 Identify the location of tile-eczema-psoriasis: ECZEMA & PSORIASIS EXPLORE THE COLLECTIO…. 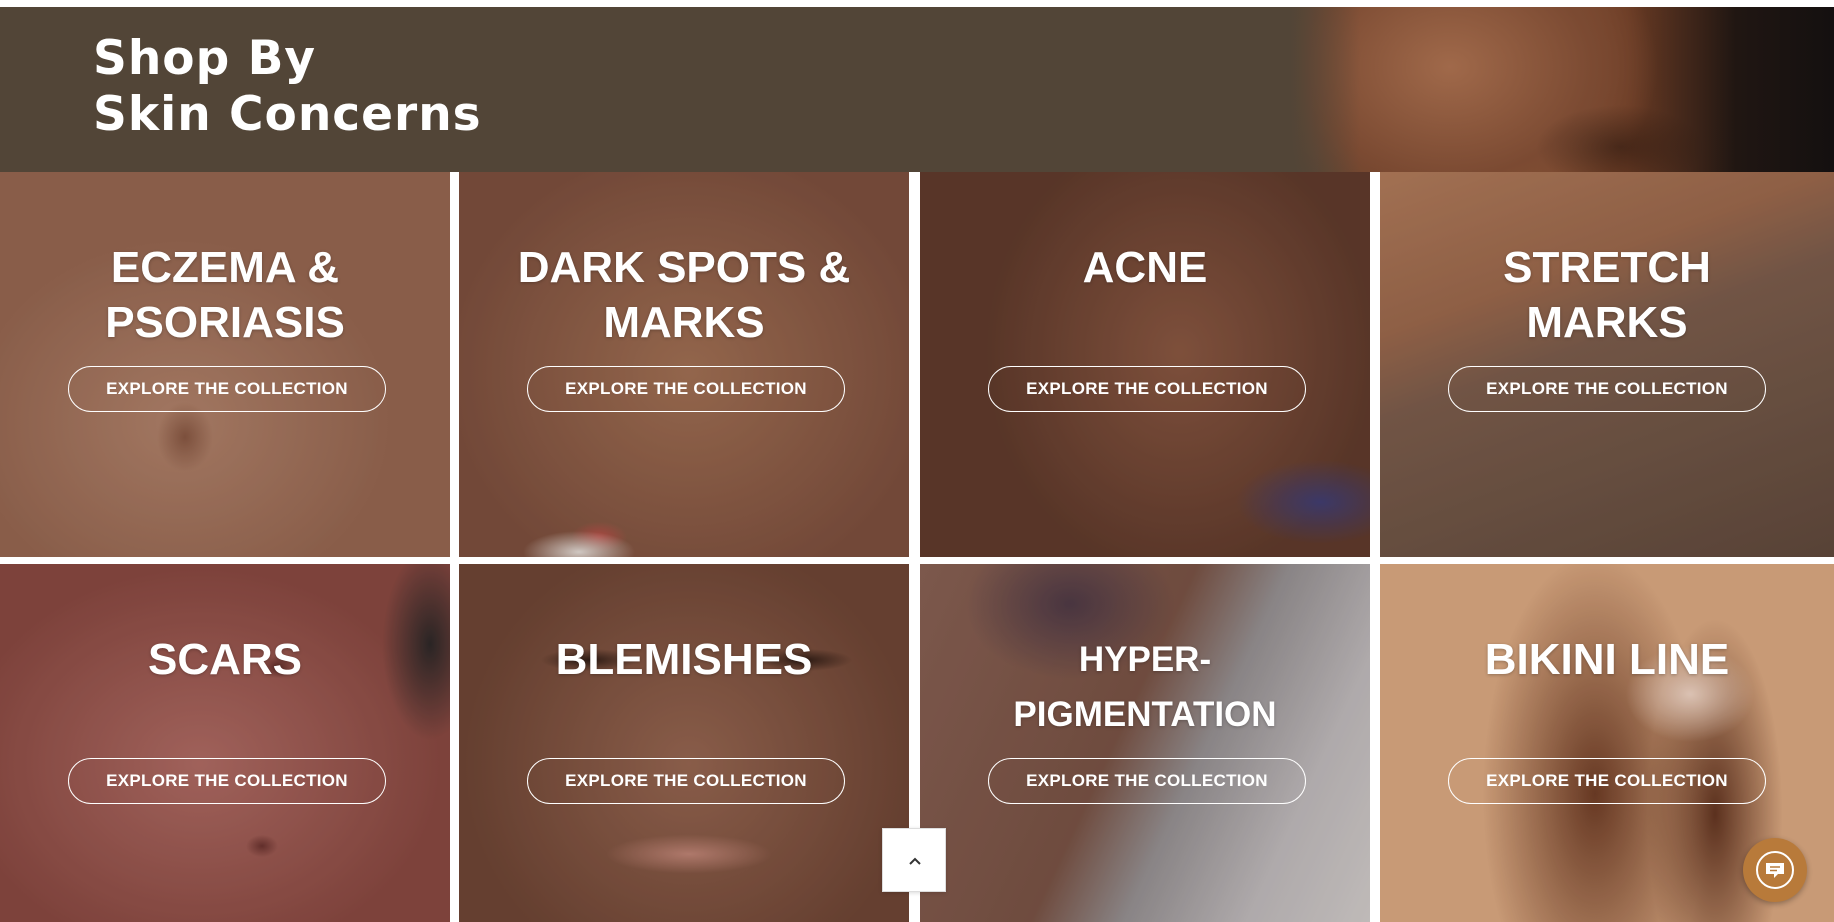
(225, 364).